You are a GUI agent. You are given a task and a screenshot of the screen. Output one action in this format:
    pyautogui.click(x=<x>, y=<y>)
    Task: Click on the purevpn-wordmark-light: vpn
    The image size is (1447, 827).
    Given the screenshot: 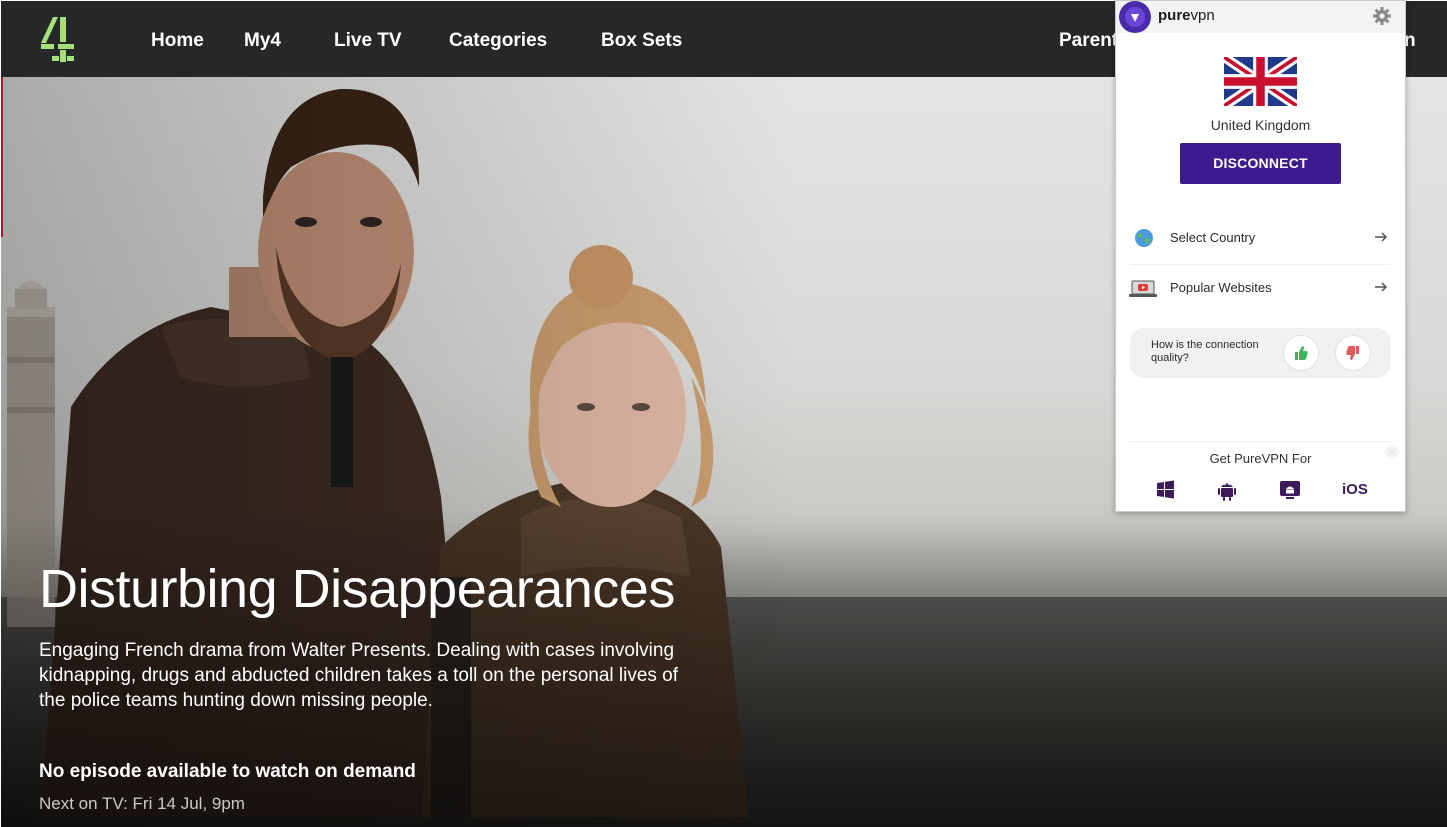 What is the action you would take?
    pyautogui.click(x=1202, y=15)
    